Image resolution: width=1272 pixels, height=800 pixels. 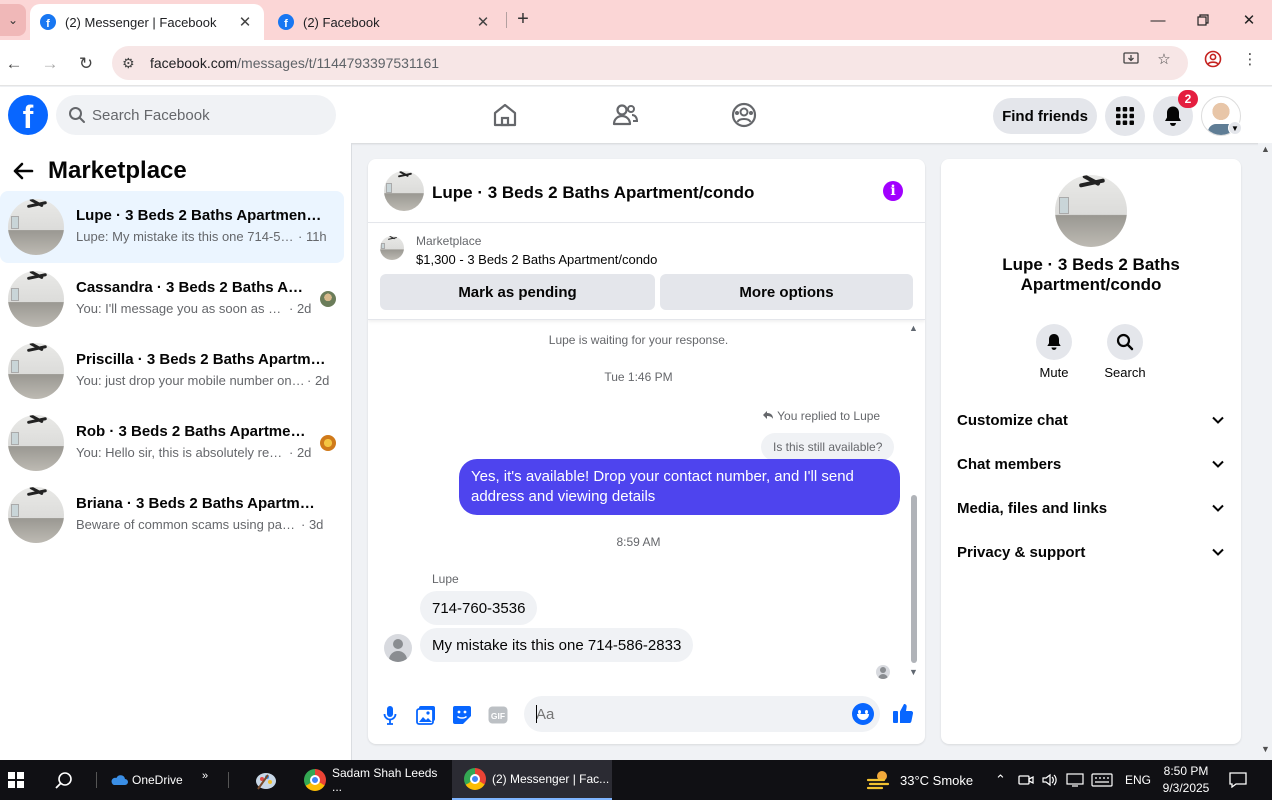 What do you see at coordinates (119, 780) in the screenshot?
I see `onedrive-cloud-icon` at bounding box center [119, 780].